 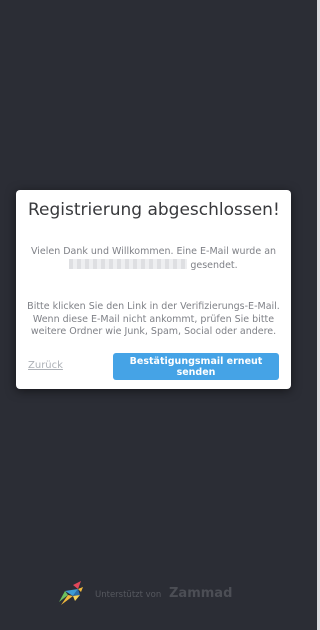 I want to click on zammad-bird-icon, so click(x=71, y=593).